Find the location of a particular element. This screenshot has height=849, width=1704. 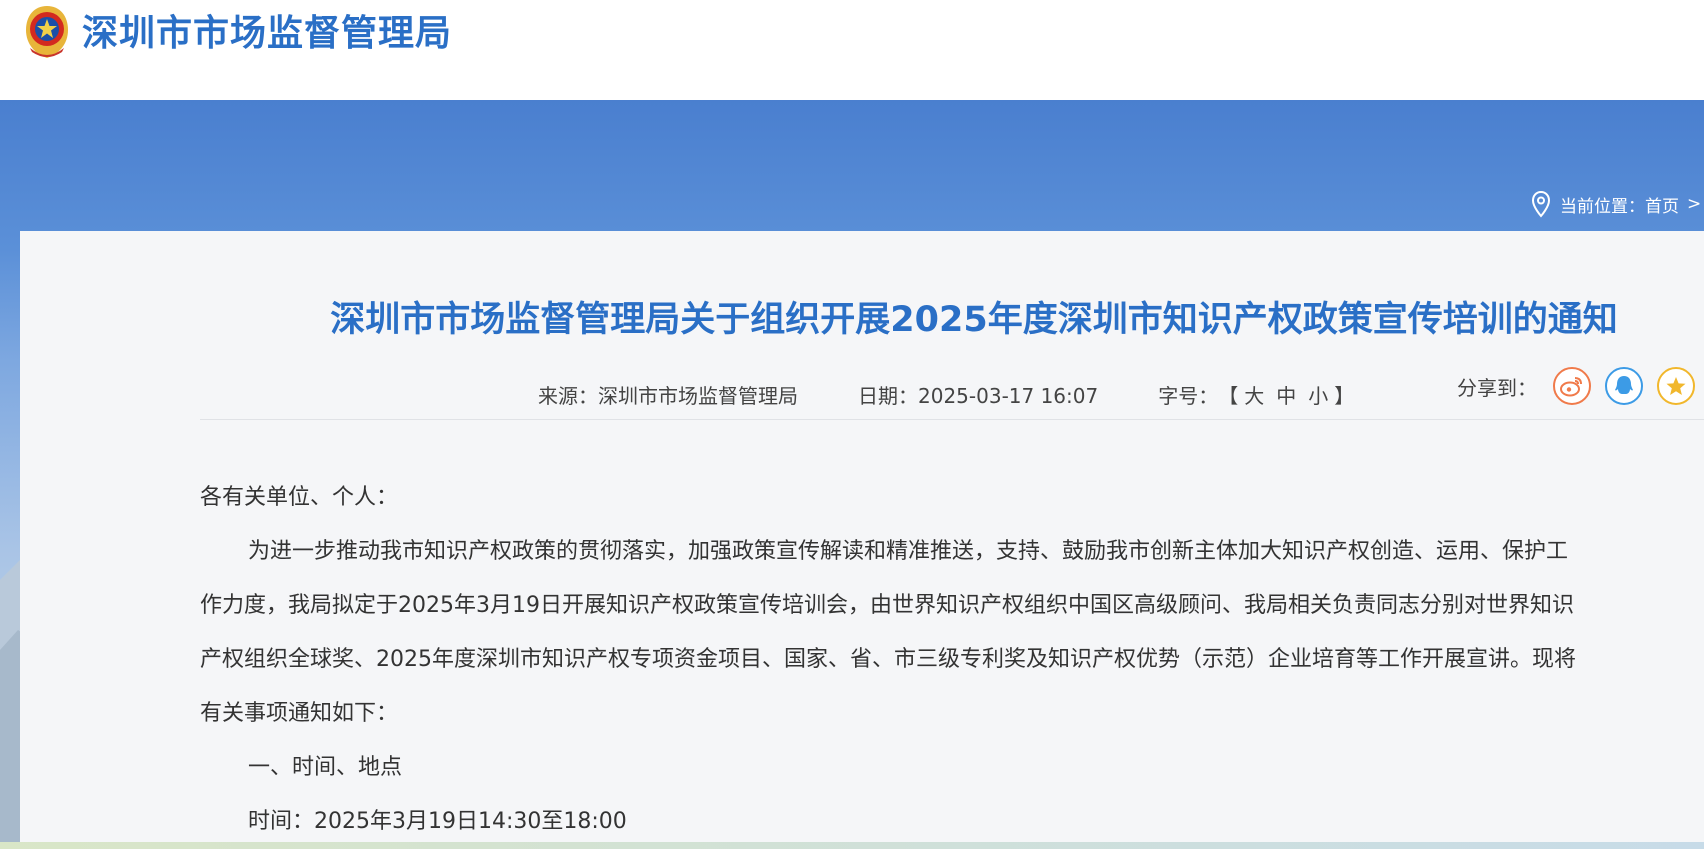

fontsize-bracket-close: 】 is located at coordinates (1344, 395).